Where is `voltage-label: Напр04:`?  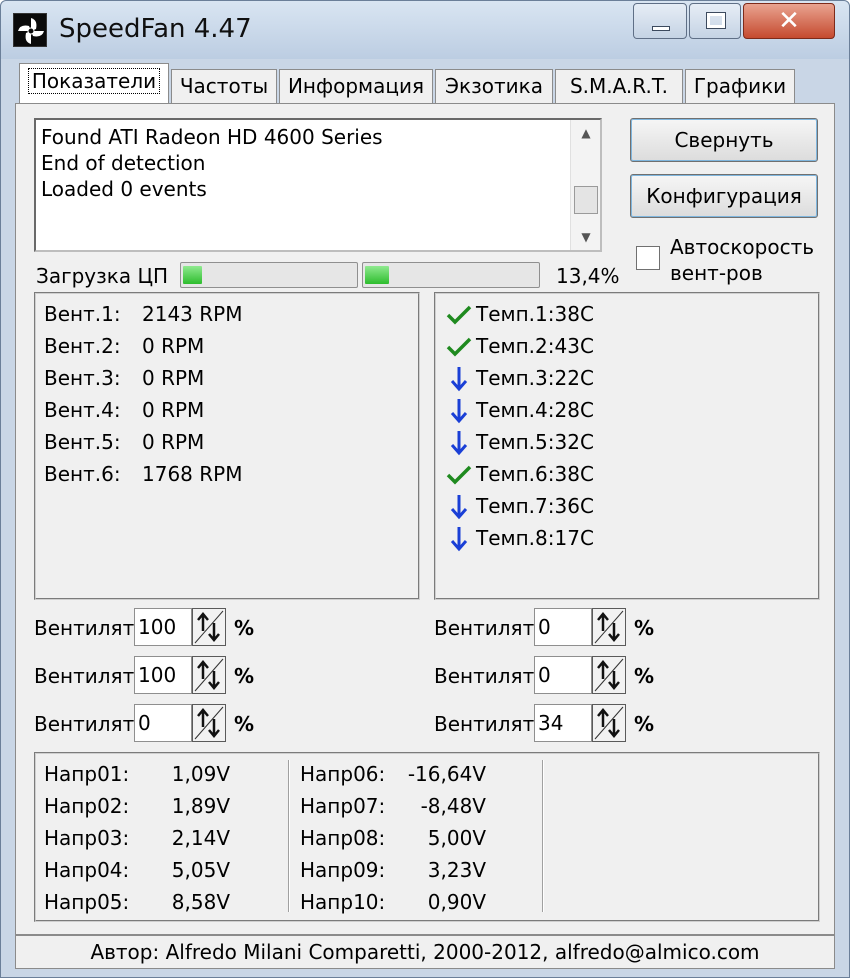 voltage-label: Напр04: is located at coordinates (87, 870).